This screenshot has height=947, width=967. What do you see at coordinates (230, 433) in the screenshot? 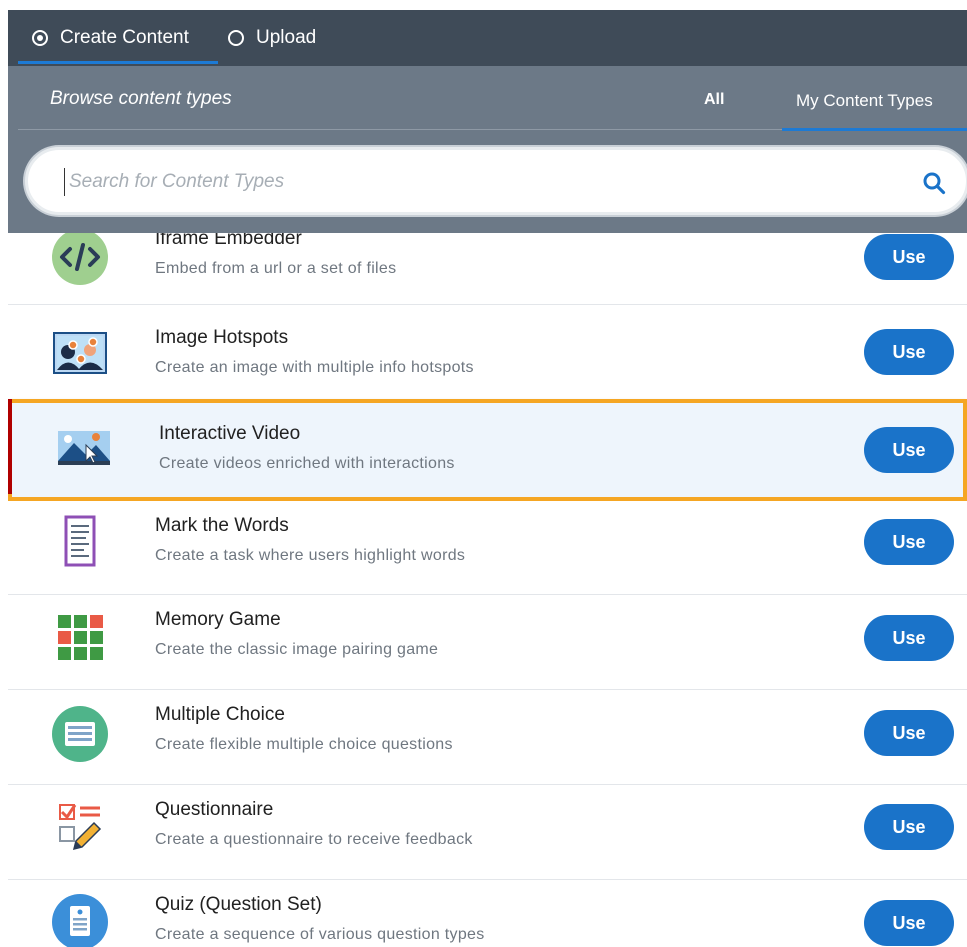
I see `item-title: Interactive Video` at bounding box center [230, 433].